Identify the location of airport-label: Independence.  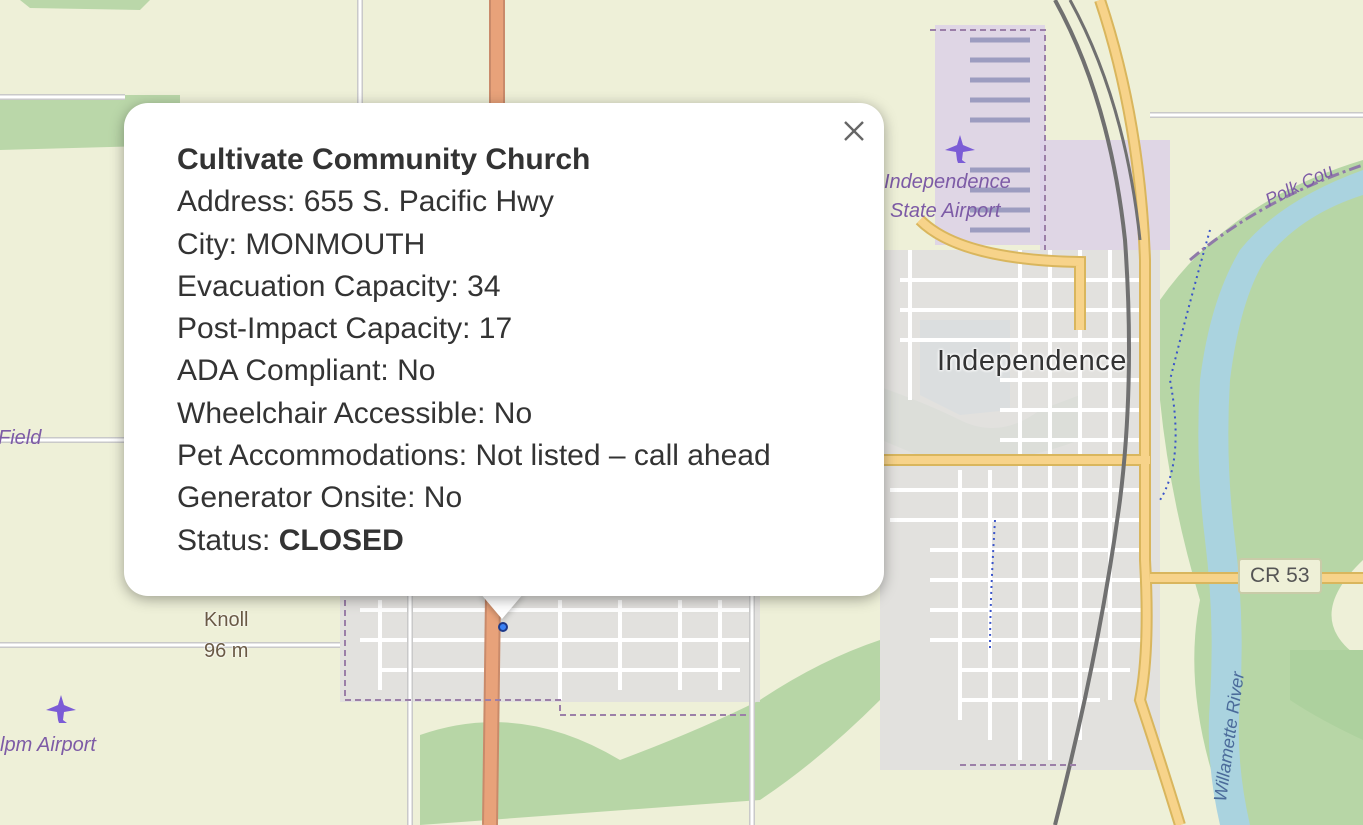
(947, 182).